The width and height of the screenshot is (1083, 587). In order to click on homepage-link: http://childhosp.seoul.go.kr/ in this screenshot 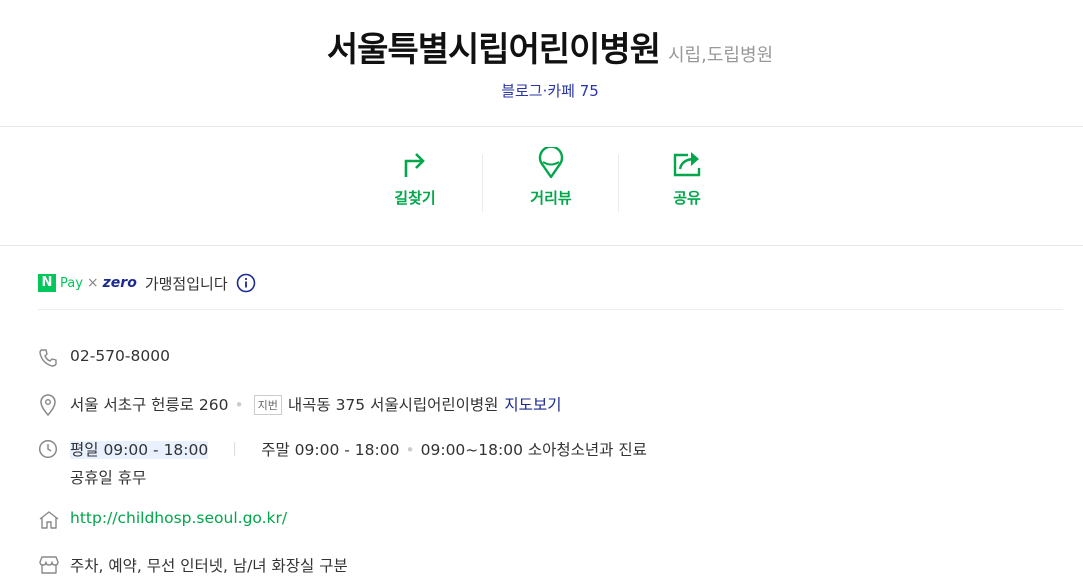, I will do `click(178, 518)`.